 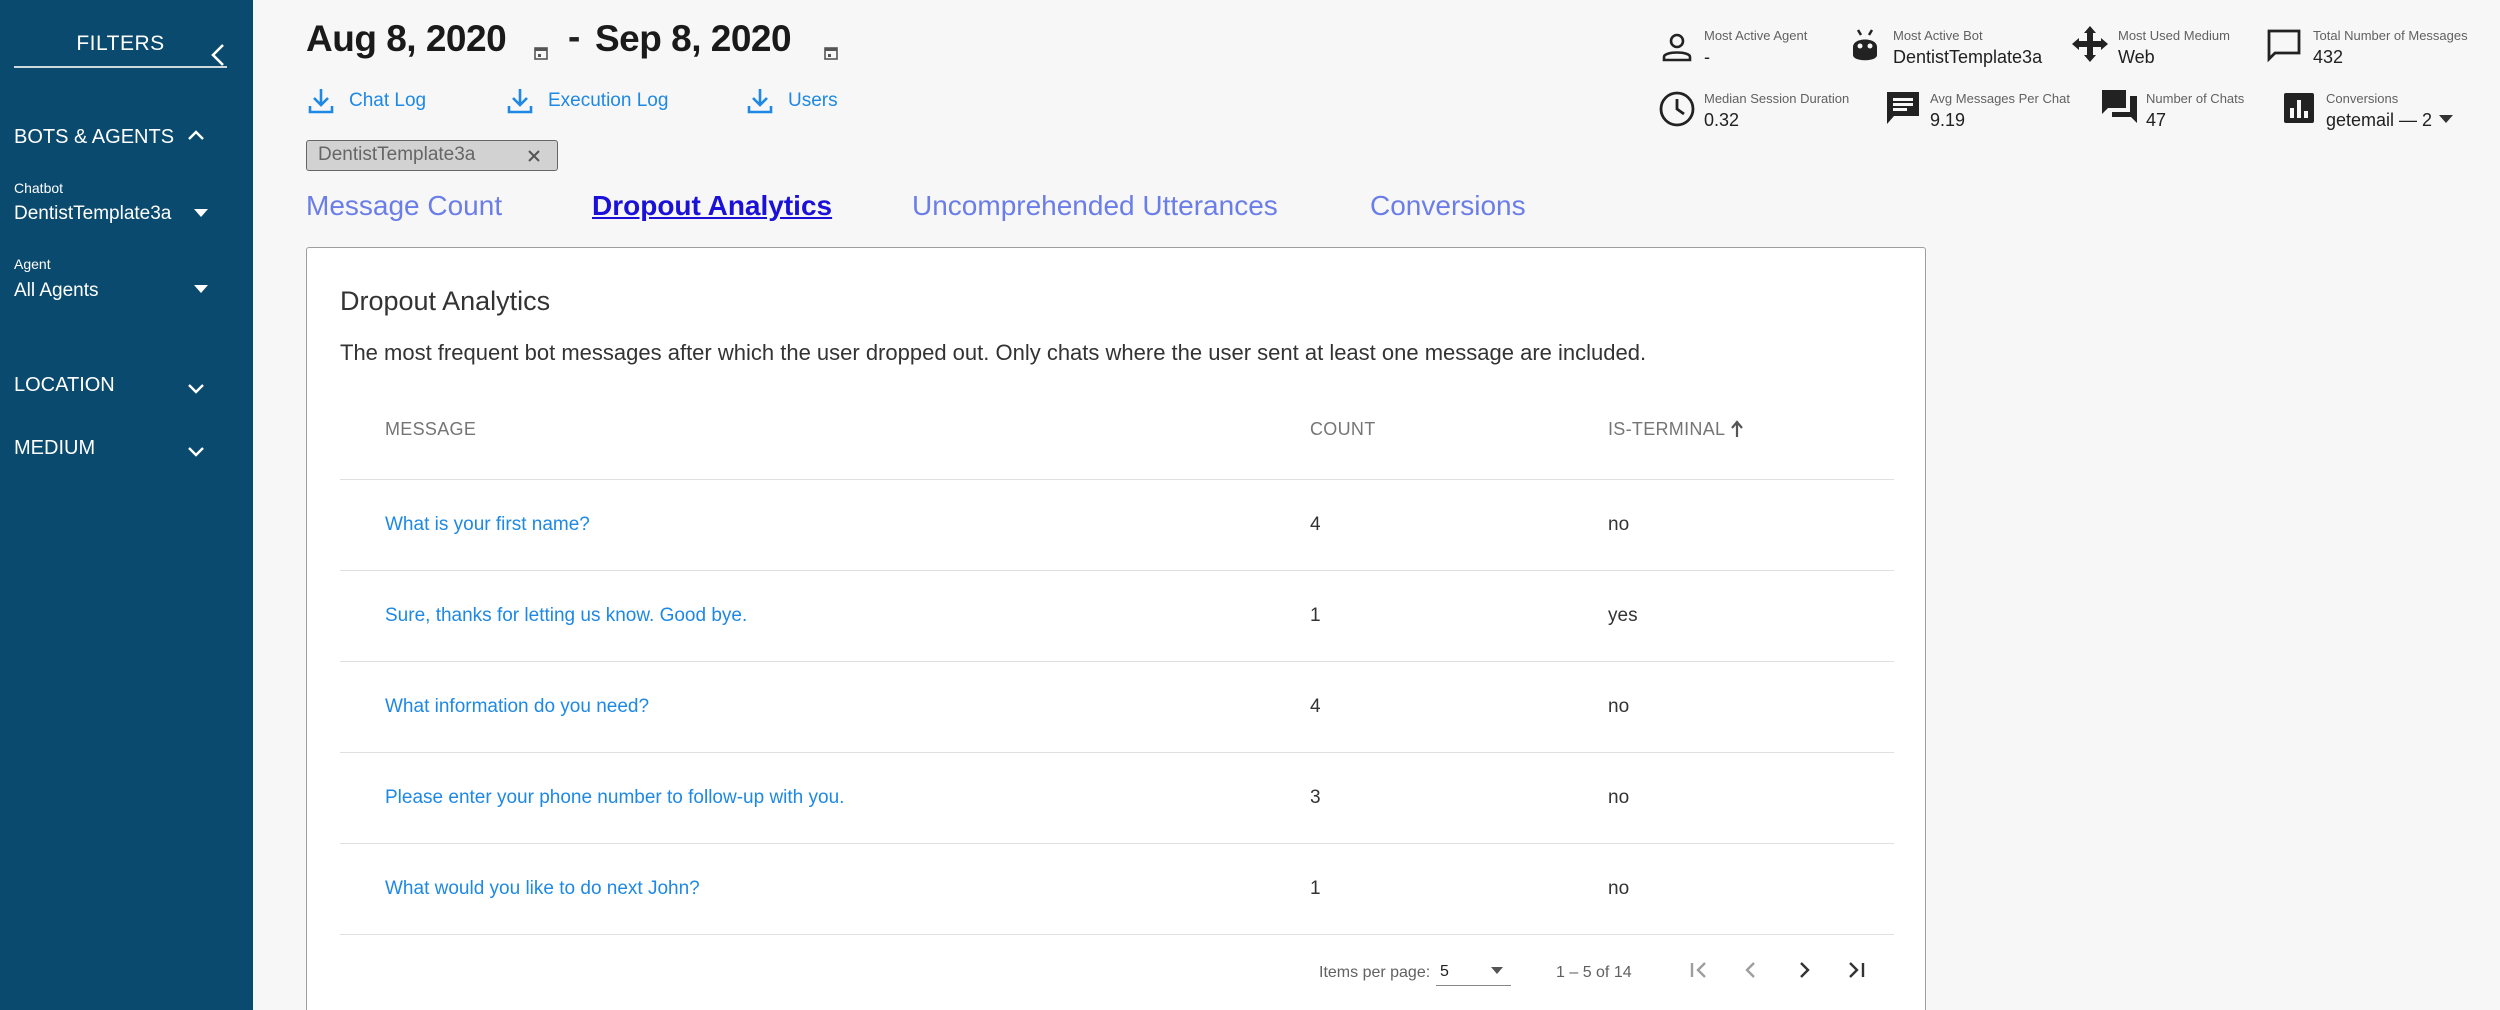 What do you see at coordinates (608, 100) in the screenshot?
I see `download-execution-log-label: Execution Log` at bounding box center [608, 100].